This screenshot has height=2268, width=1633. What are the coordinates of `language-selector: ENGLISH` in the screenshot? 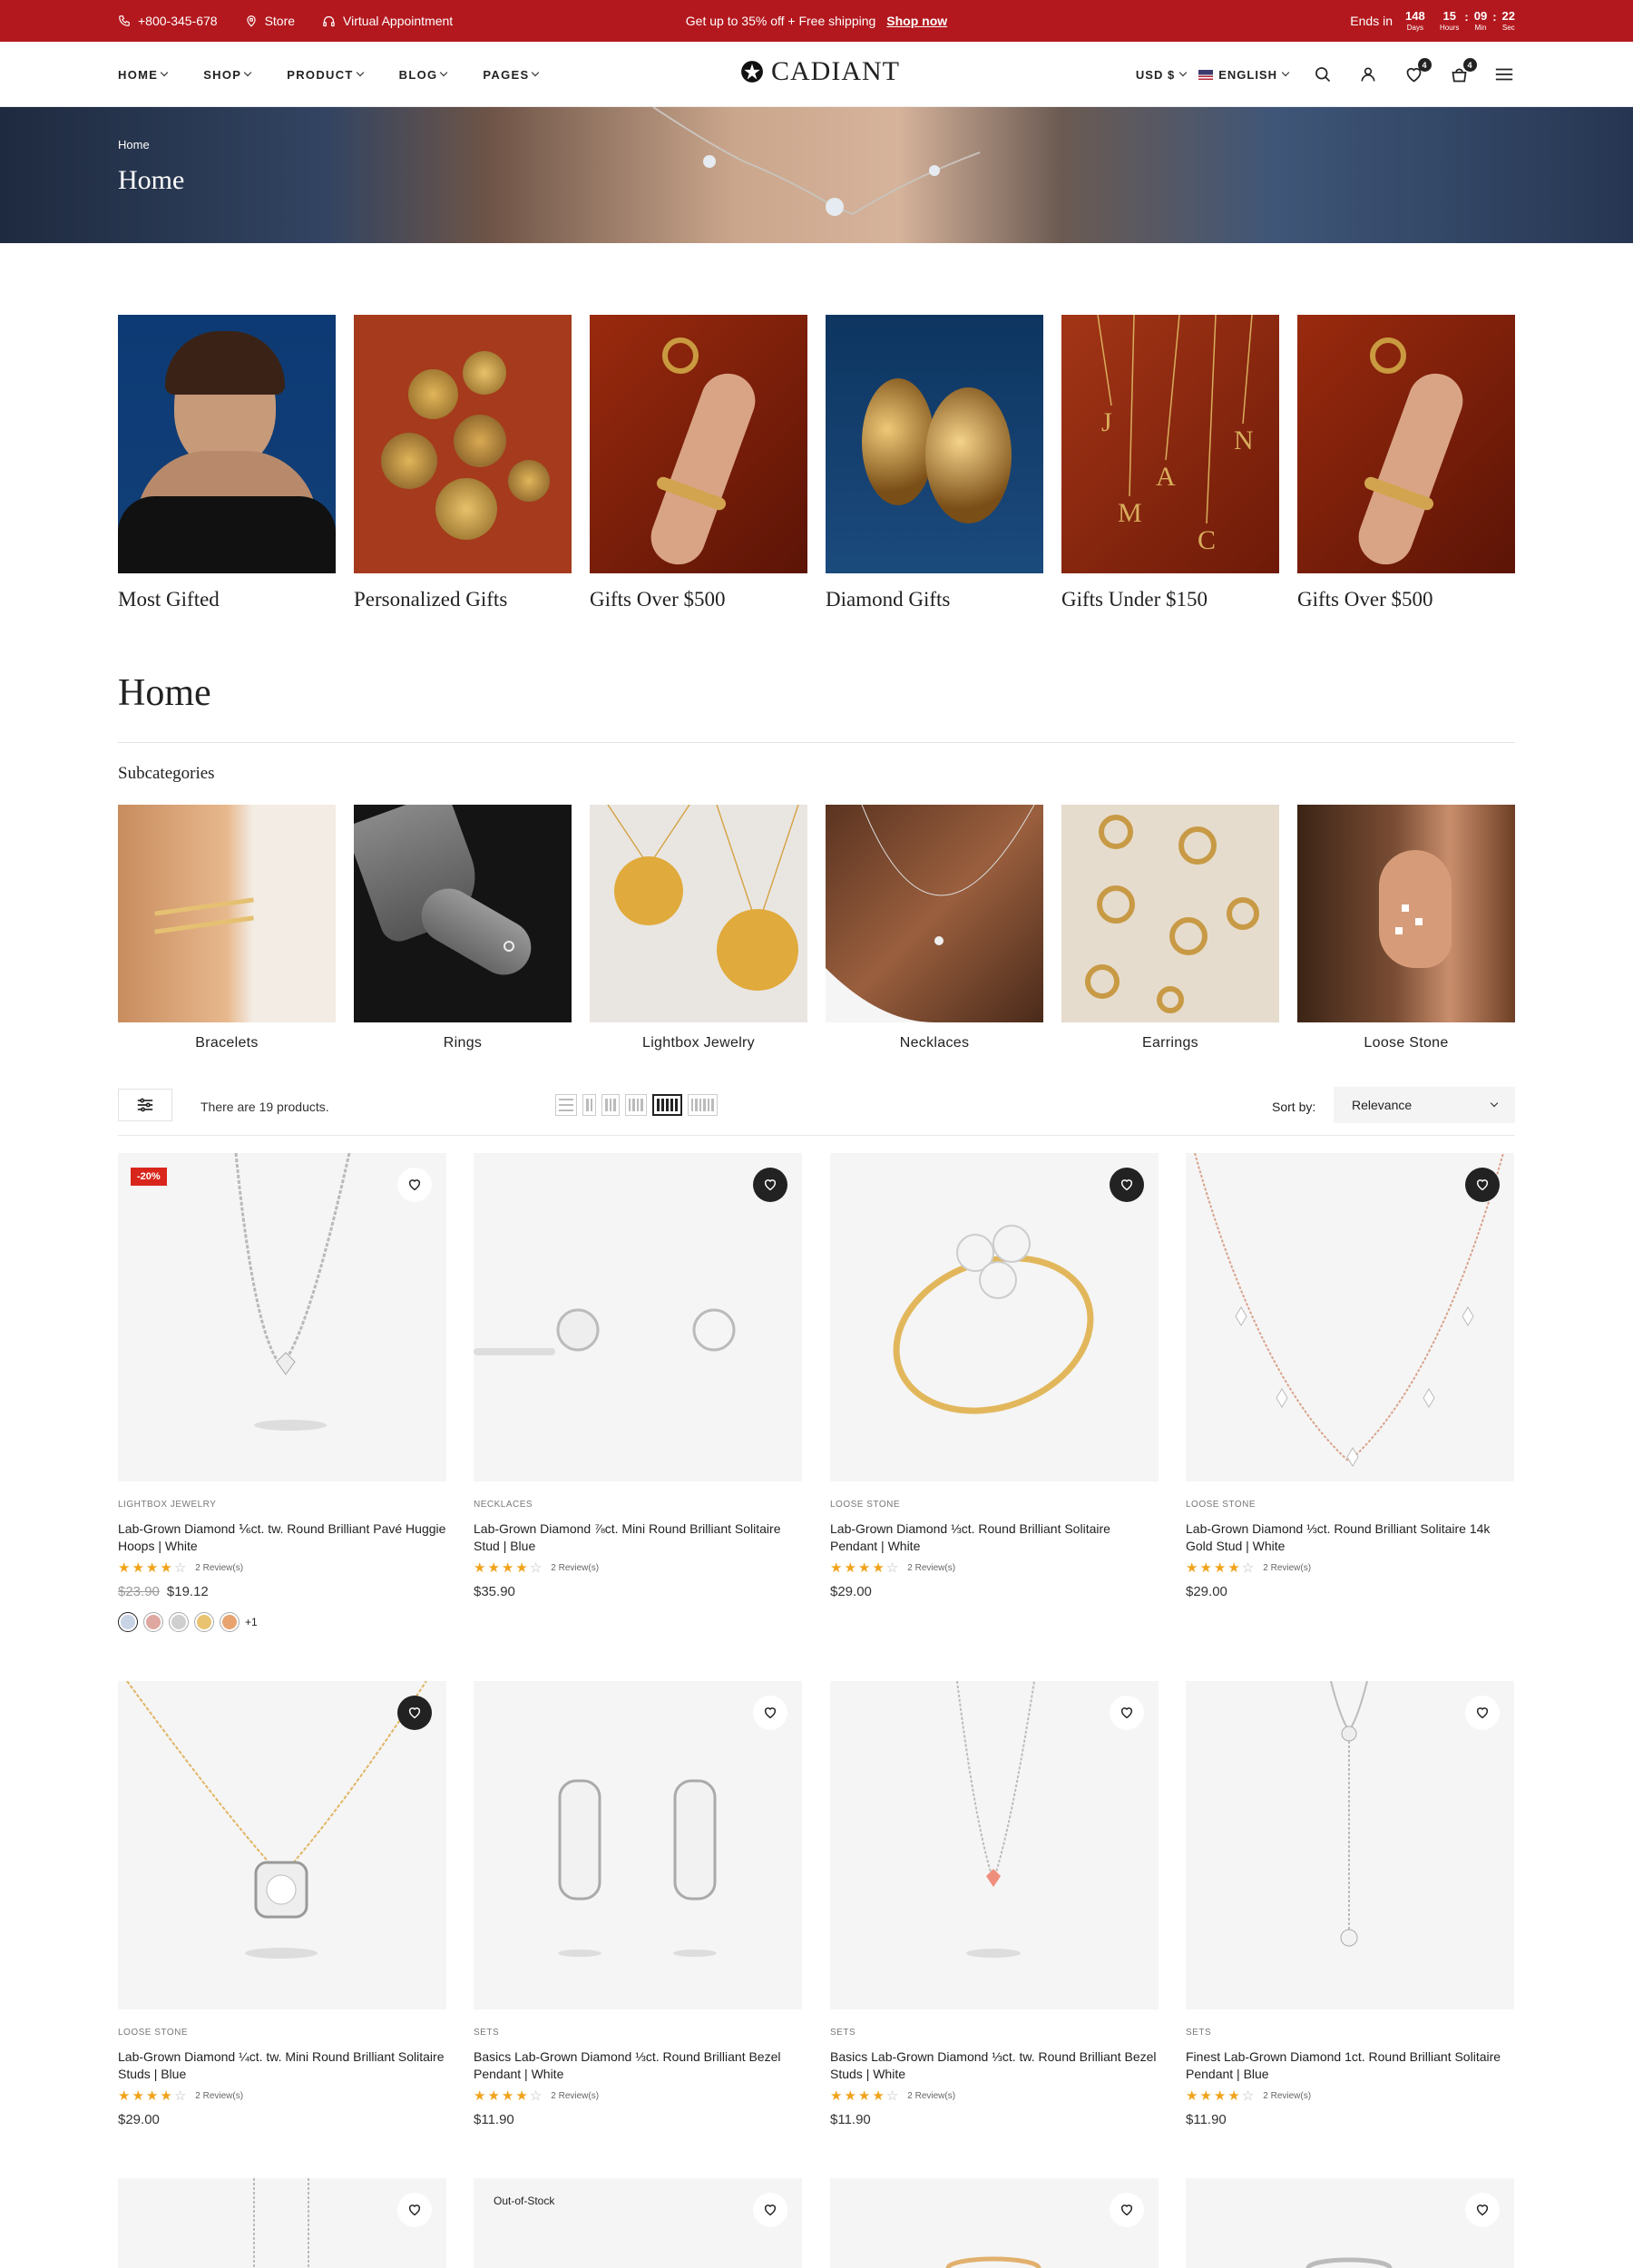 It's located at (1244, 75).